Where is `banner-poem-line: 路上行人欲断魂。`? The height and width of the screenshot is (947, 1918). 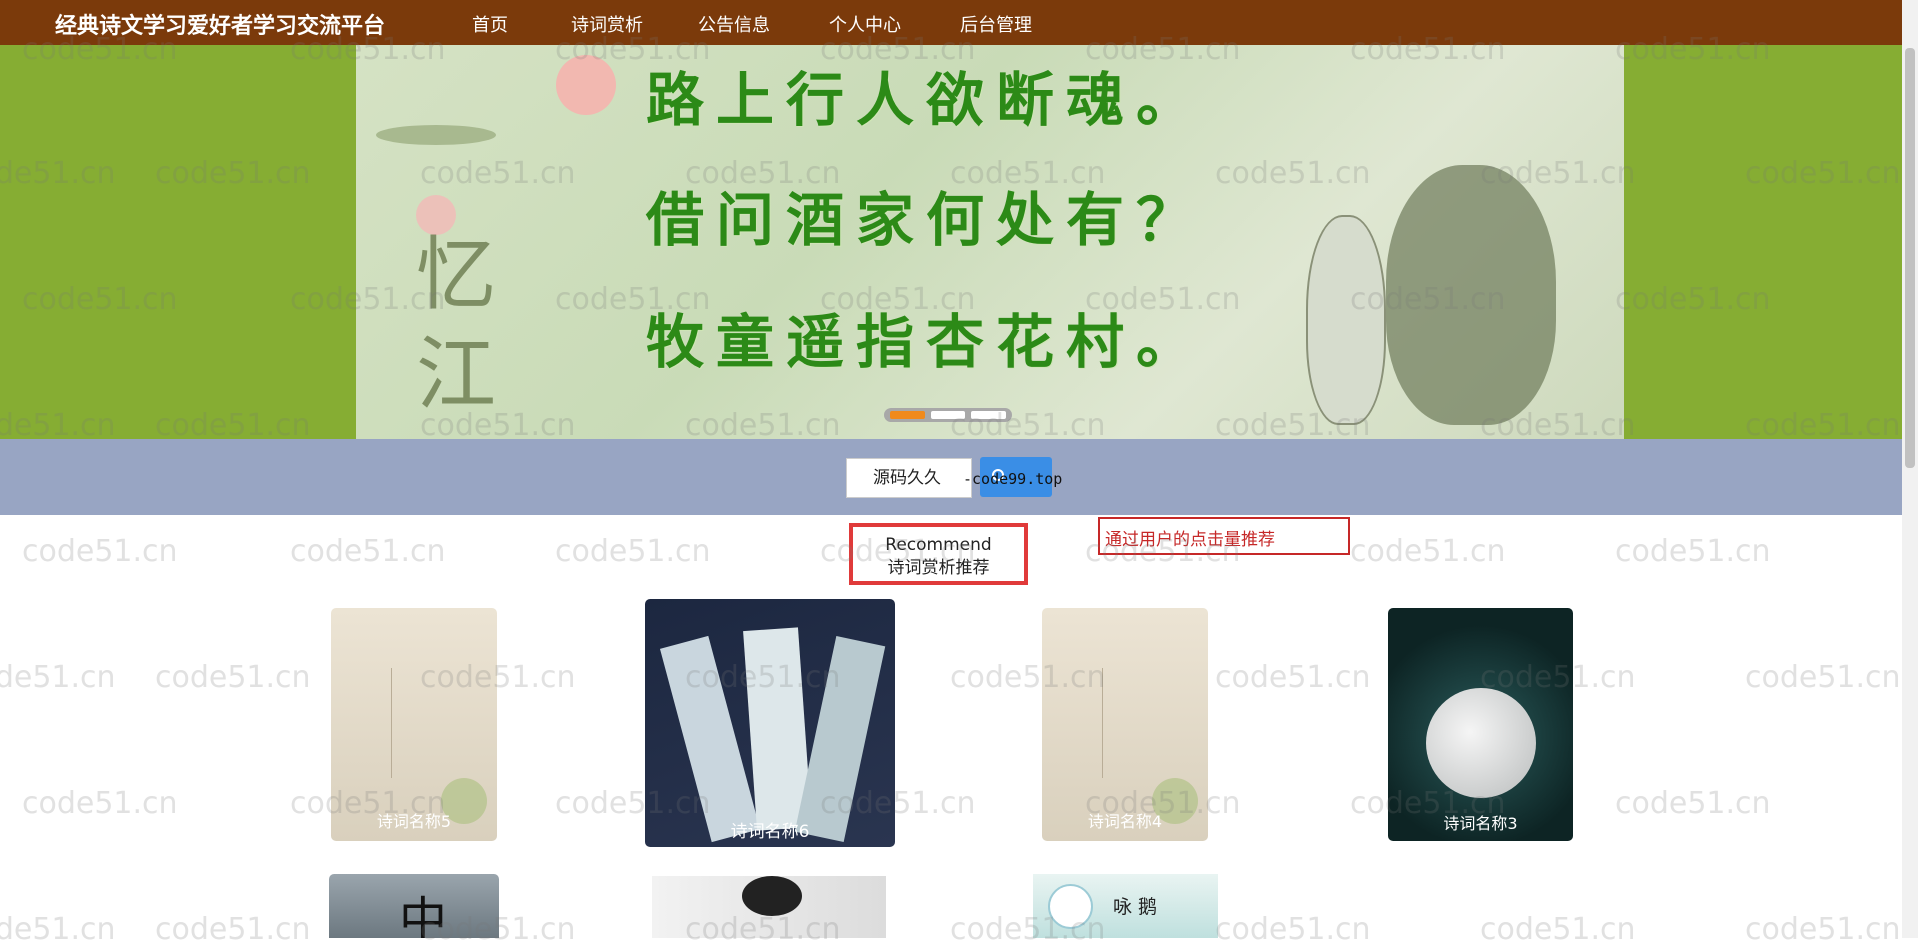 banner-poem-line: 路上行人欲断魂。 is located at coordinates (926, 100).